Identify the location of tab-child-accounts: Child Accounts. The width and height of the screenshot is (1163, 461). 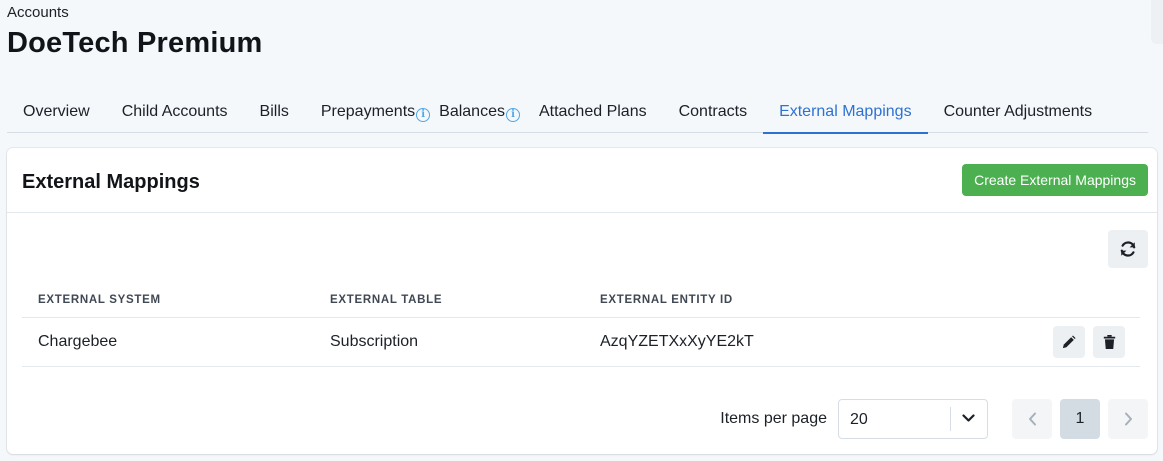
(175, 114).